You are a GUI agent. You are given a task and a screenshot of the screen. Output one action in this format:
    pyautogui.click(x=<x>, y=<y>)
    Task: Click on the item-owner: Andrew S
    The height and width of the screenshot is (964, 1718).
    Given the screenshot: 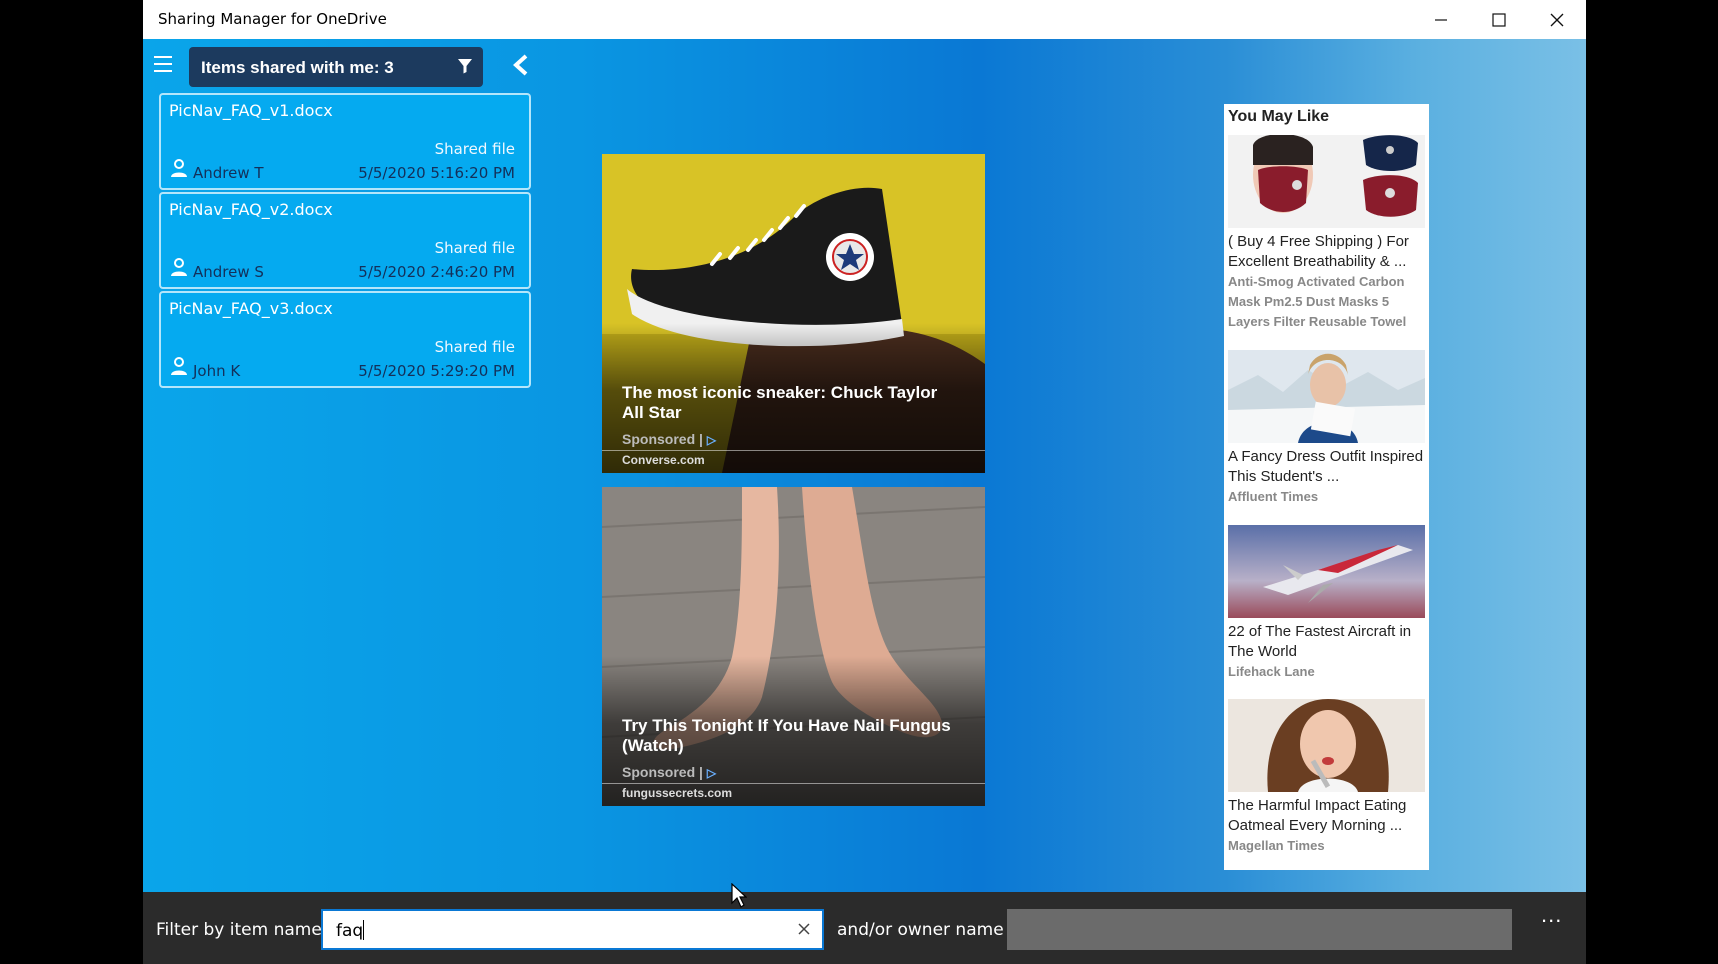 What is the action you would take?
    pyautogui.click(x=228, y=272)
    